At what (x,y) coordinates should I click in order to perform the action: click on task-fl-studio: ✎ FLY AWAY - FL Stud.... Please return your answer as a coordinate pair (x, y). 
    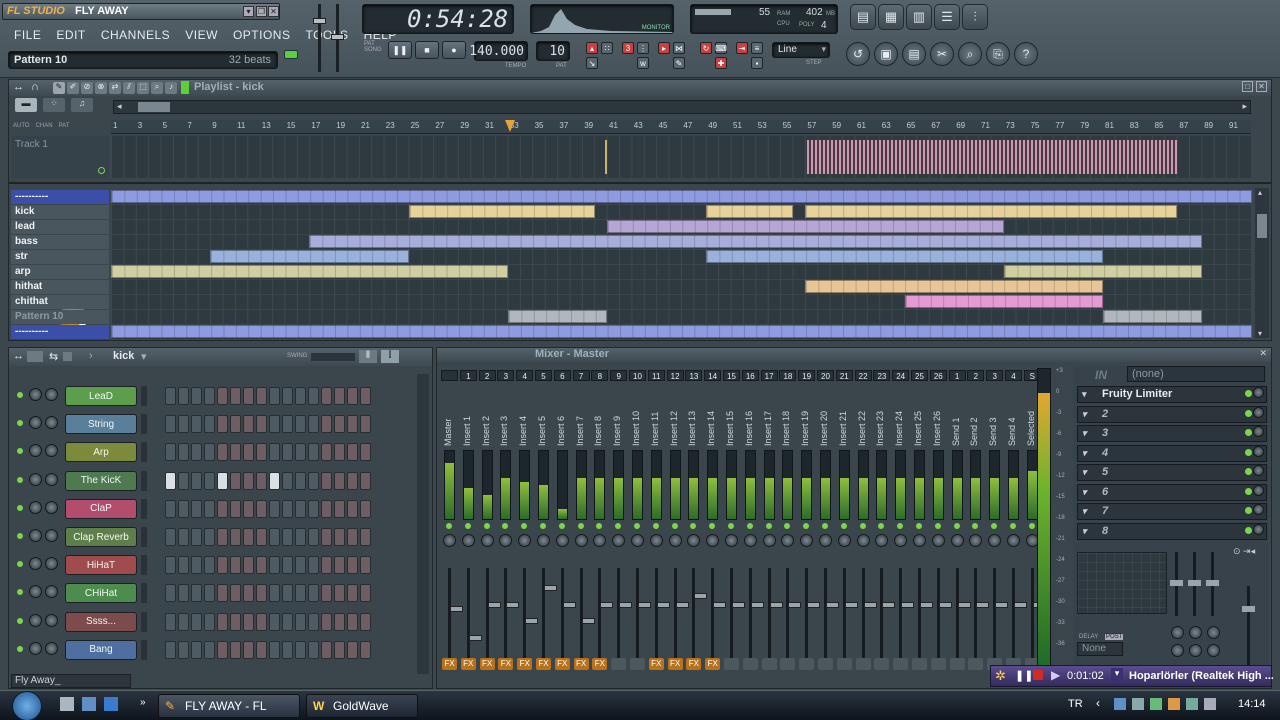
    Looking at the image, I should click on (229, 706).